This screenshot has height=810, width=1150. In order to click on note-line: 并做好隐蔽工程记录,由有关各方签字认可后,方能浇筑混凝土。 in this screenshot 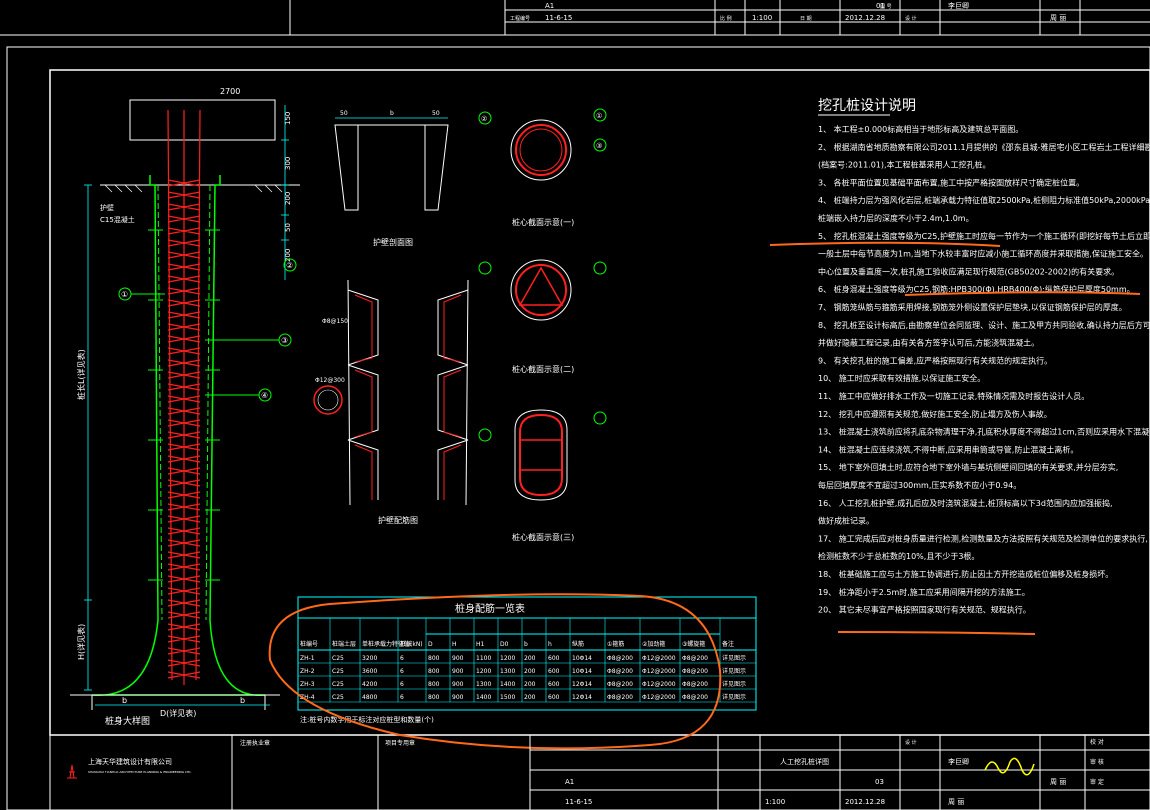, I will do `click(928, 343)`.